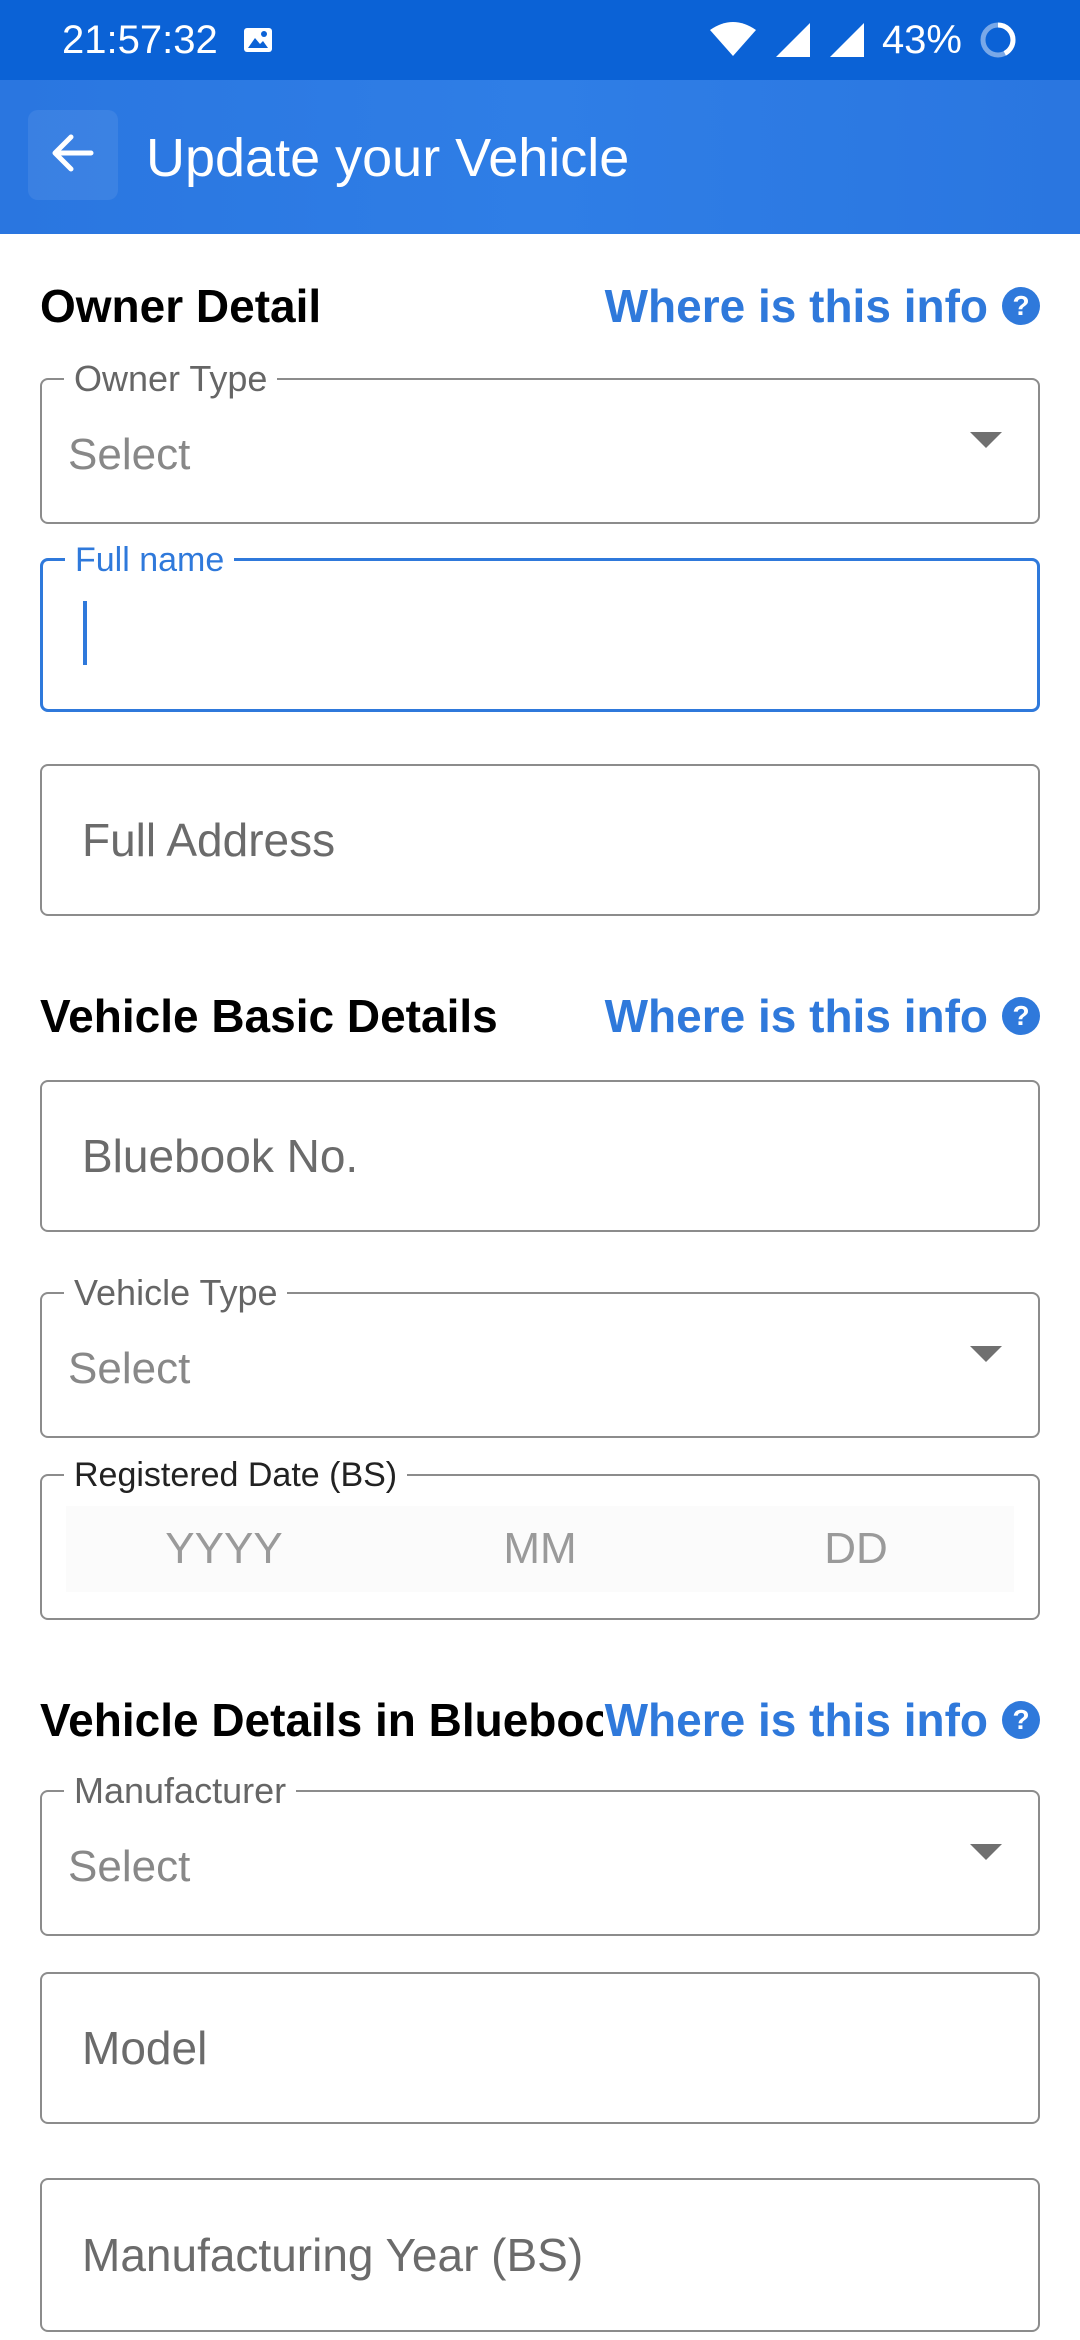  Describe the element at coordinates (85, 633) in the screenshot. I see `text-cursor` at that location.